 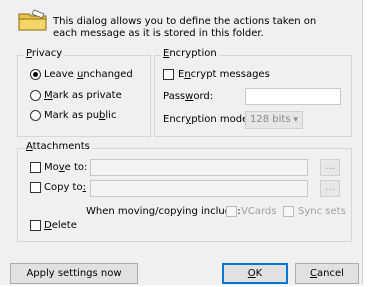 What do you see at coordinates (65, 187) in the screenshot?
I see `copy-to-label: Copy to:` at bounding box center [65, 187].